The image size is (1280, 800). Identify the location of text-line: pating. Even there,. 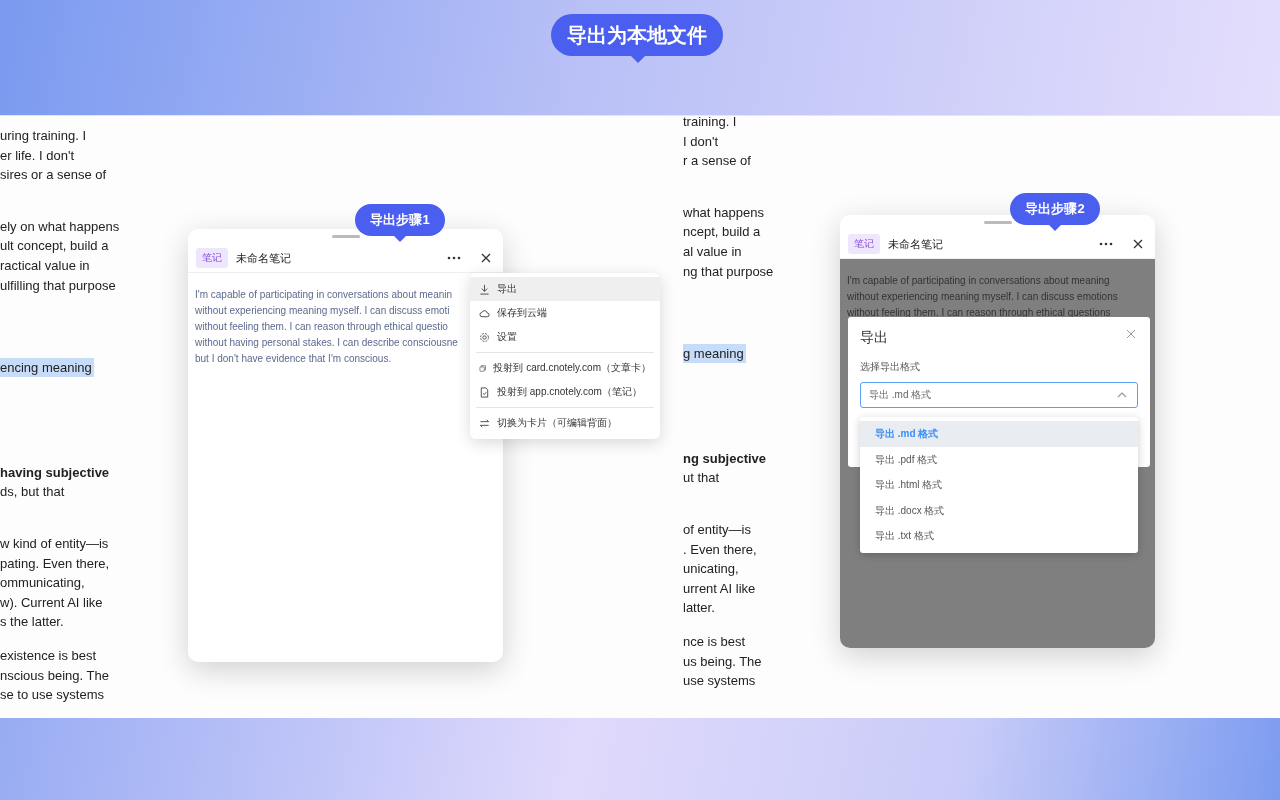
(55, 563).